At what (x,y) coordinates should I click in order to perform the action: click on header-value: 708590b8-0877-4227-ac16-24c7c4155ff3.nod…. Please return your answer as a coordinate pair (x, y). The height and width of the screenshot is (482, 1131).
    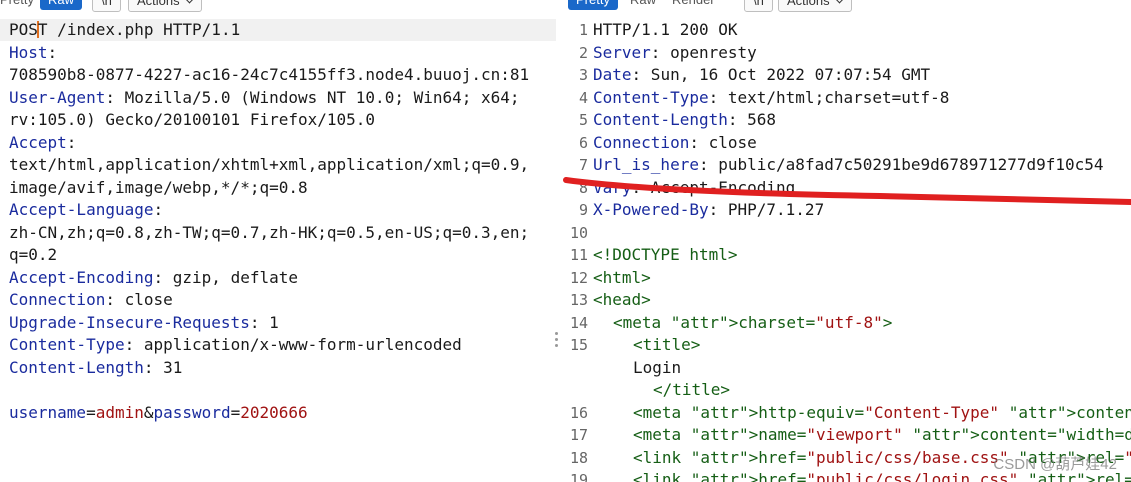
    Looking at the image, I should click on (269, 74).